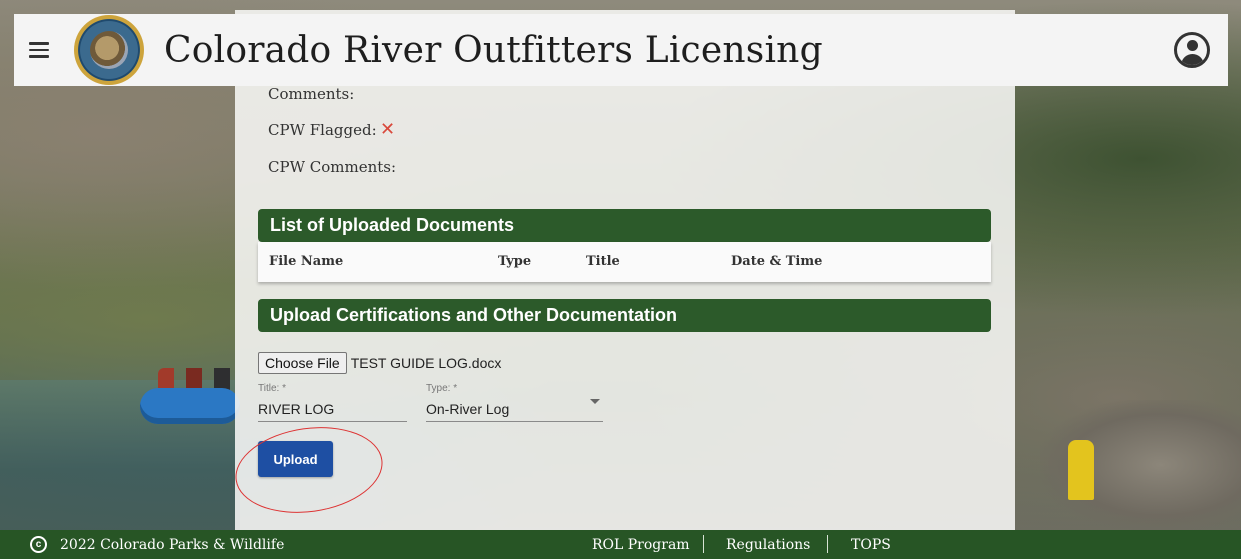 The image size is (1241, 559). What do you see at coordinates (311, 94) in the screenshot?
I see `comments-label: Comments:` at bounding box center [311, 94].